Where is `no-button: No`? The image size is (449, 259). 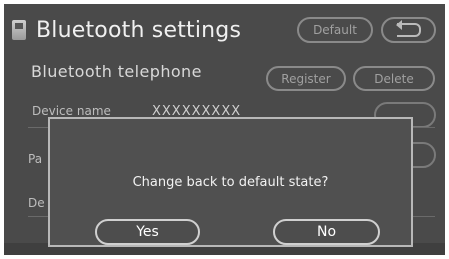 no-button: No is located at coordinates (326, 232).